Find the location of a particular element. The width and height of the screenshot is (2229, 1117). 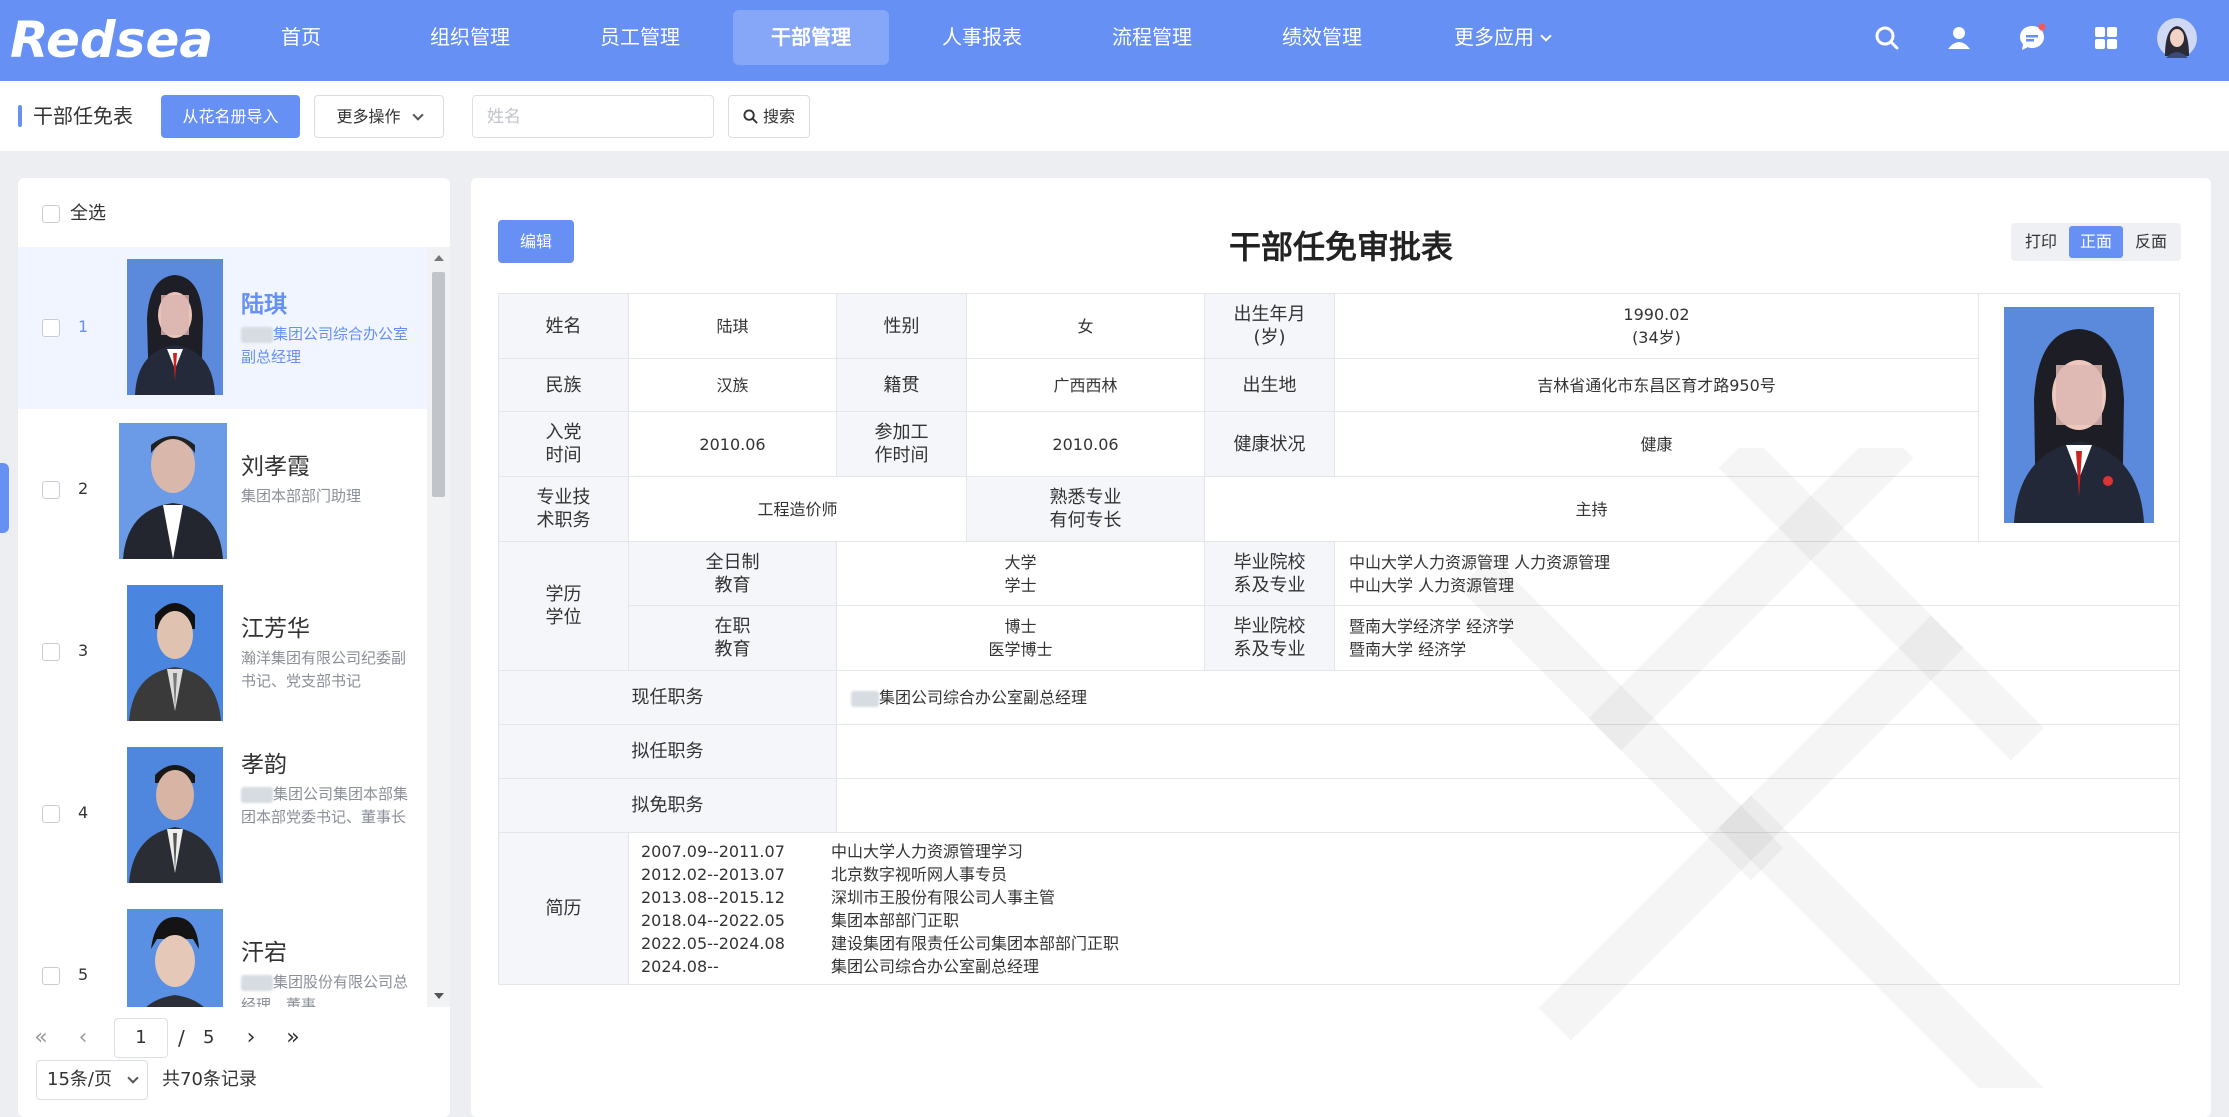

brand-logo: Redsea is located at coordinates (111, 40).